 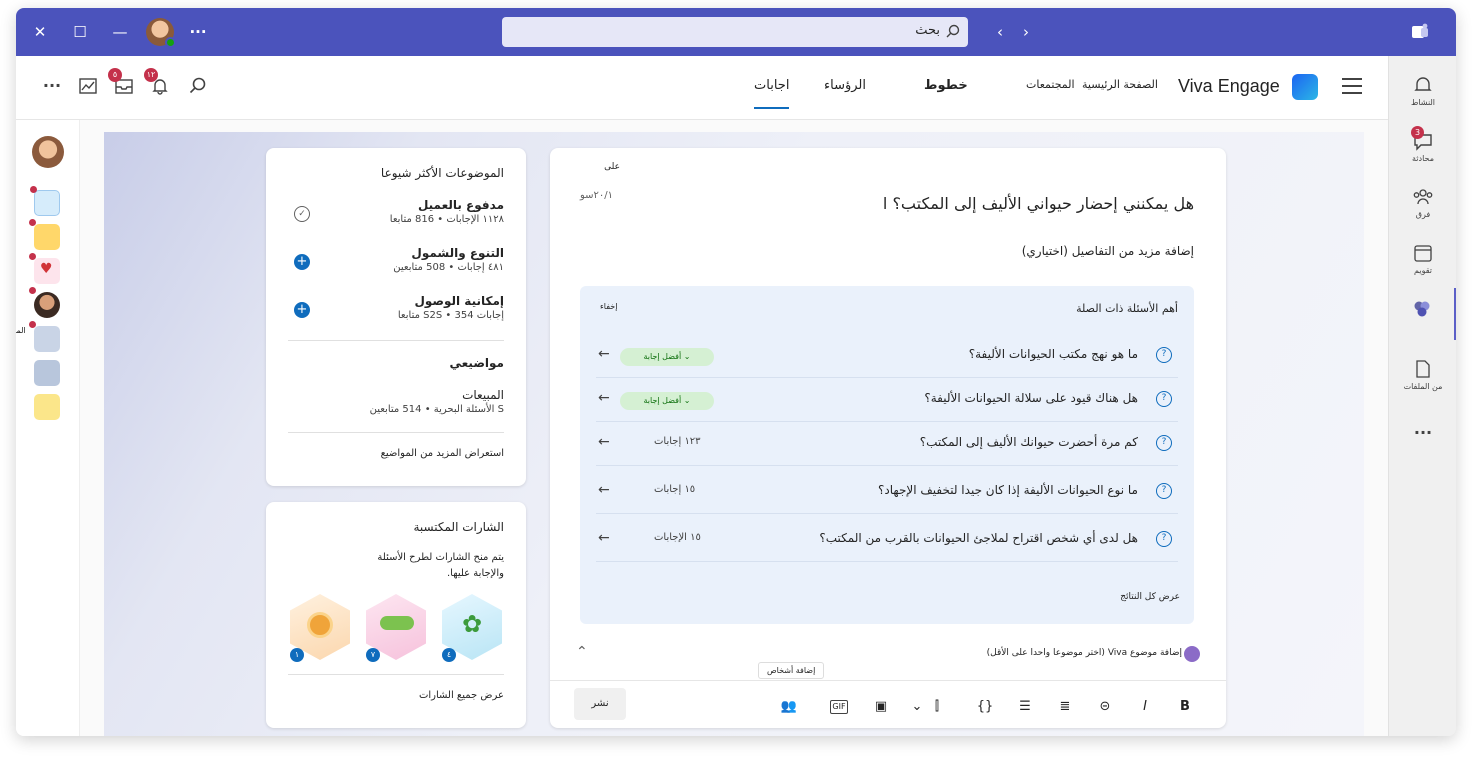 I want to click on more-apps-button: ···, so click(x=1422, y=444).